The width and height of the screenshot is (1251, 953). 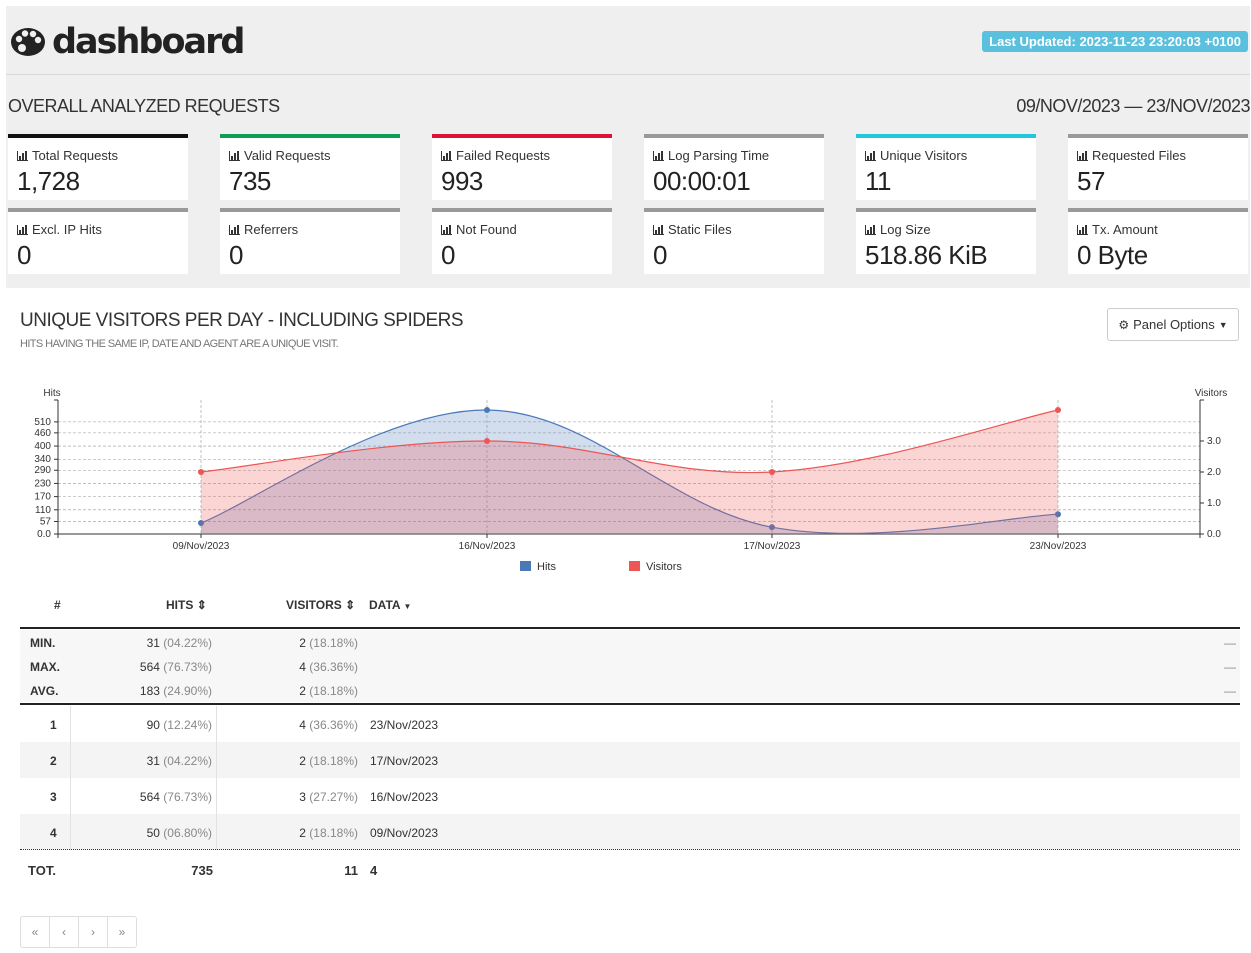 What do you see at coordinates (53, 833) in the screenshot?
I see `row-num: 4` at bounding box center [53, 833].